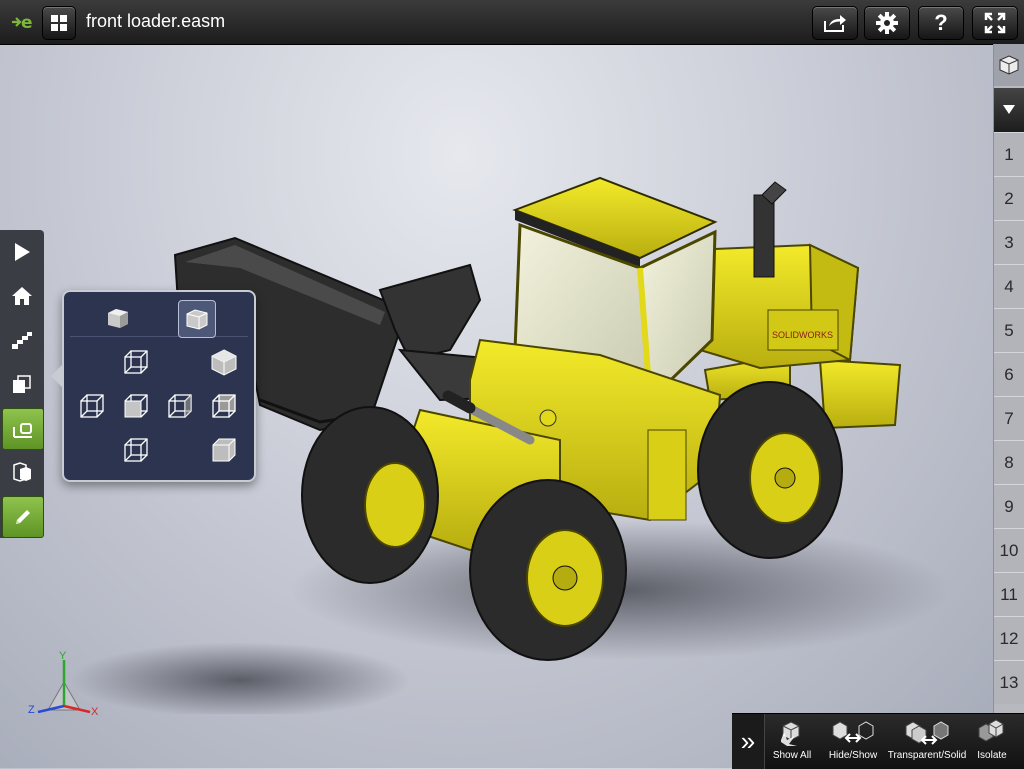 The height and width of the screenshot is (769, 1024). Describe the element at coordinates (853, 755) in the screenshot. I see `hide-show-label: Hide/Show` at that location.